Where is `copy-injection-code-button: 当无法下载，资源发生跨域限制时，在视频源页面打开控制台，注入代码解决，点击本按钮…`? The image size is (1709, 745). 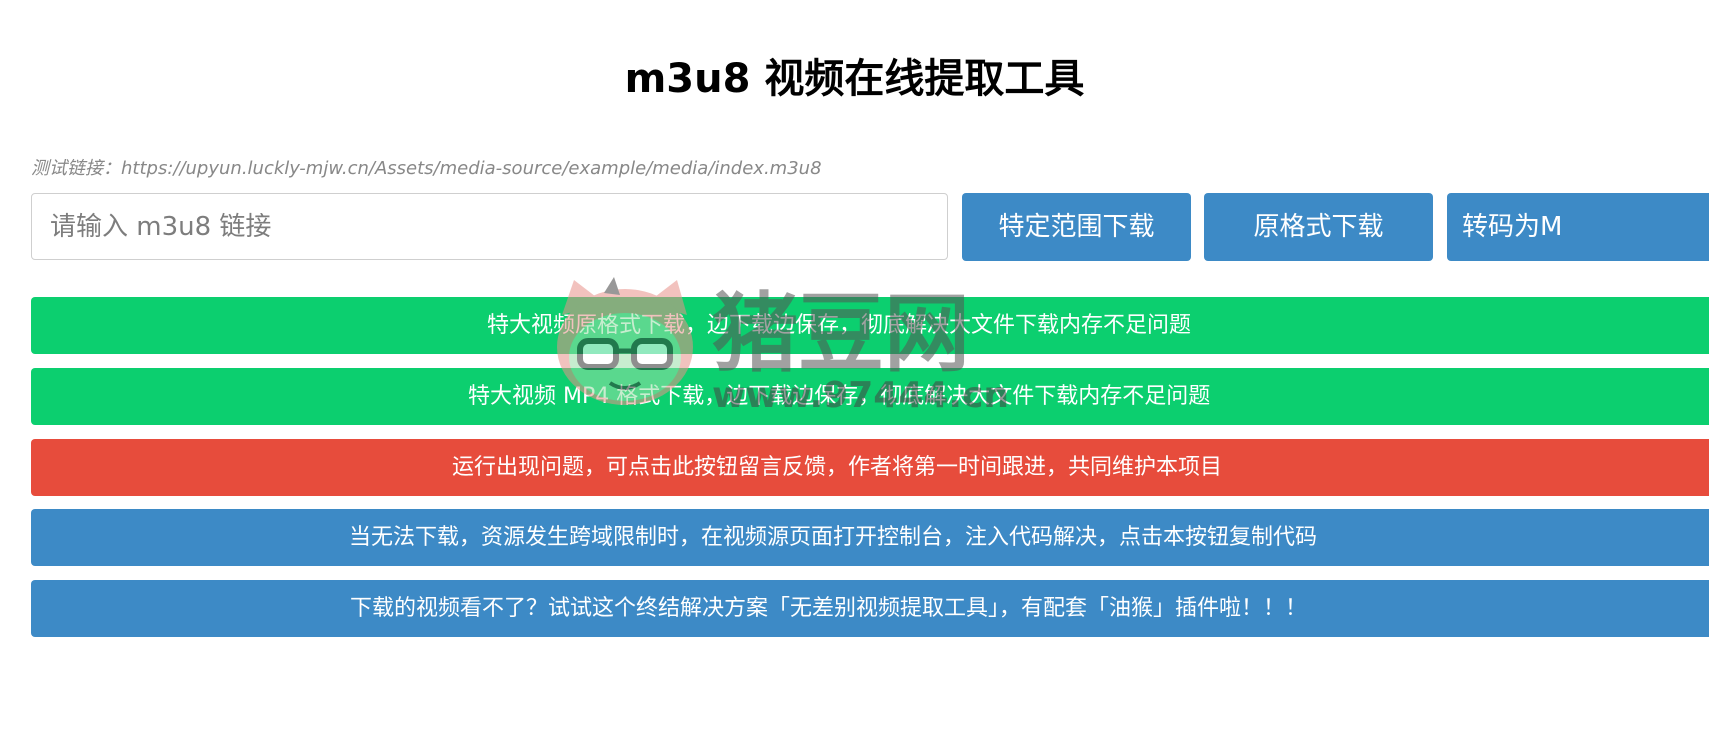 copy-injection-code-button: 当无法下载，资源发生跨域限制时，在视频源页面打开控制台，注入代码解决，点击本按钮… is located at coordinates (870, 537).